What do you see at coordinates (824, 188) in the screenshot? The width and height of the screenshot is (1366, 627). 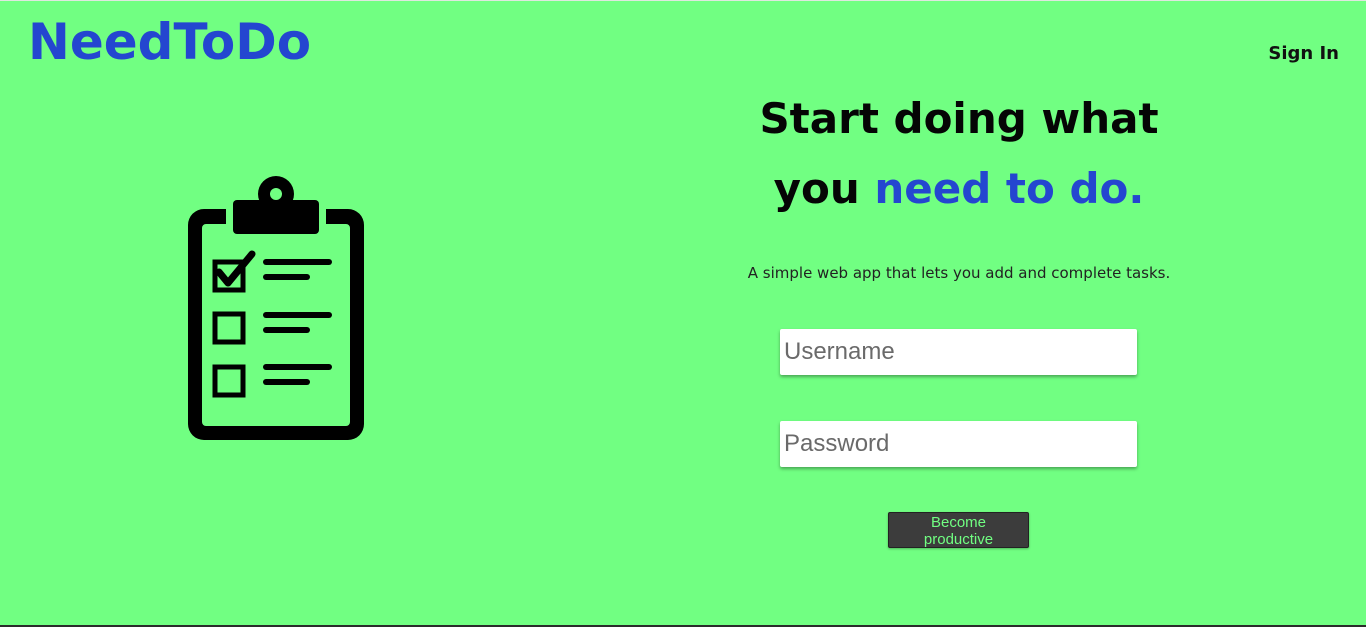 I see `headline-line-2-prefix: you` at bounding box center [824, 188].